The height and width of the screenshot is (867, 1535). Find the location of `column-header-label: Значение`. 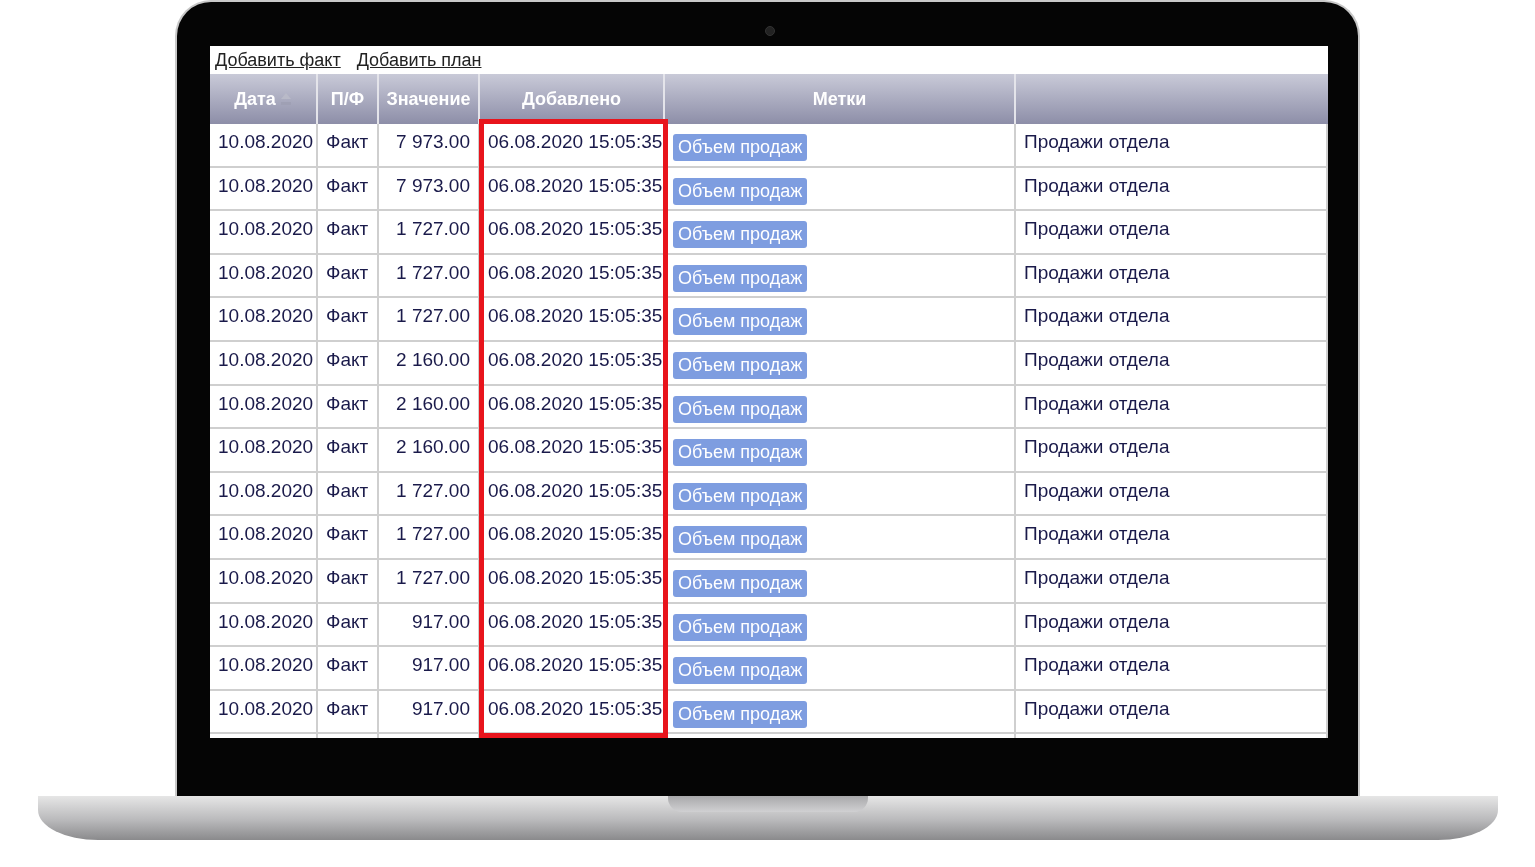

column-header-label: Значение is located at coordinates (428, 99).